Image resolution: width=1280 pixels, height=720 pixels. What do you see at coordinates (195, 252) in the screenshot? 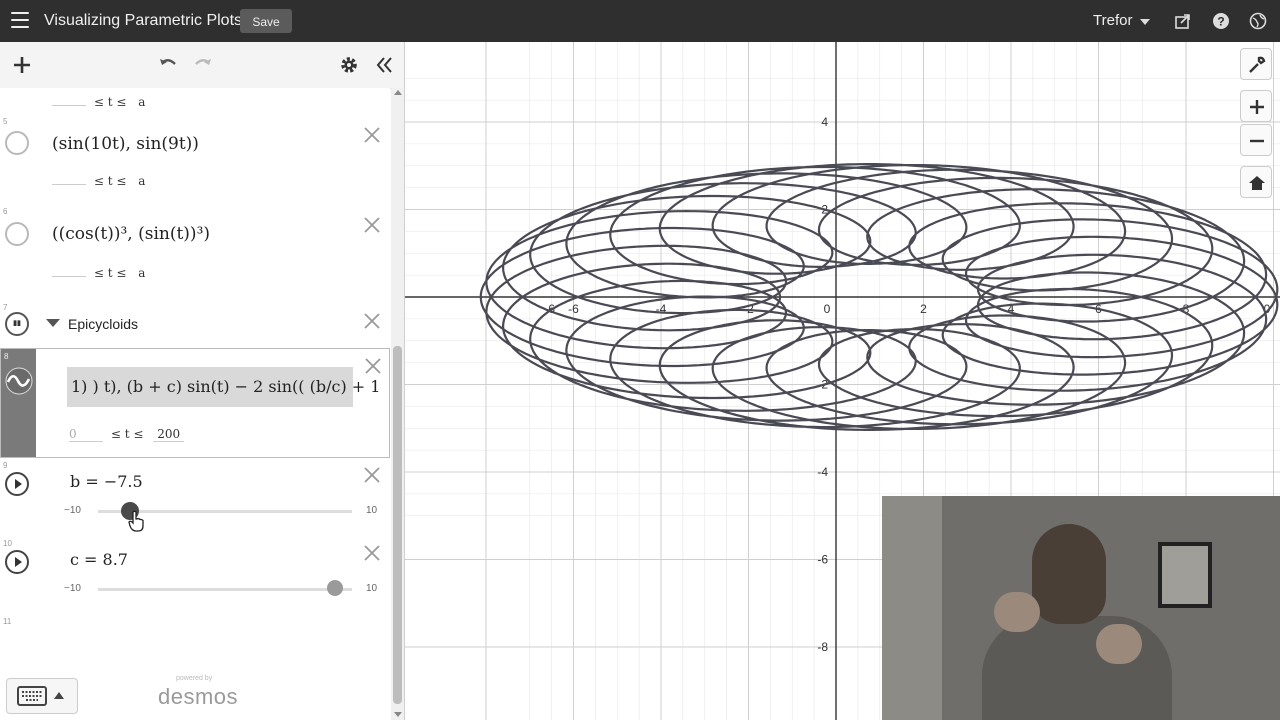
I see `expression-item-6: 6 ((cos(t))³, (sin(t))³) ≤ t ≤ a` at bounding box center [195, 252].